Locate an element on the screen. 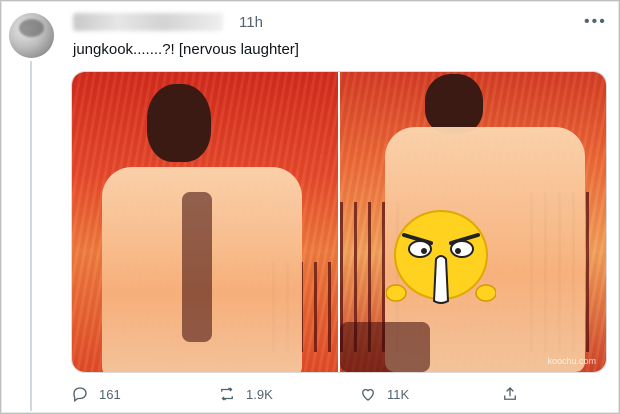 This screenshot has width=620, height=414. avatar is located at coordinates (31, 35).